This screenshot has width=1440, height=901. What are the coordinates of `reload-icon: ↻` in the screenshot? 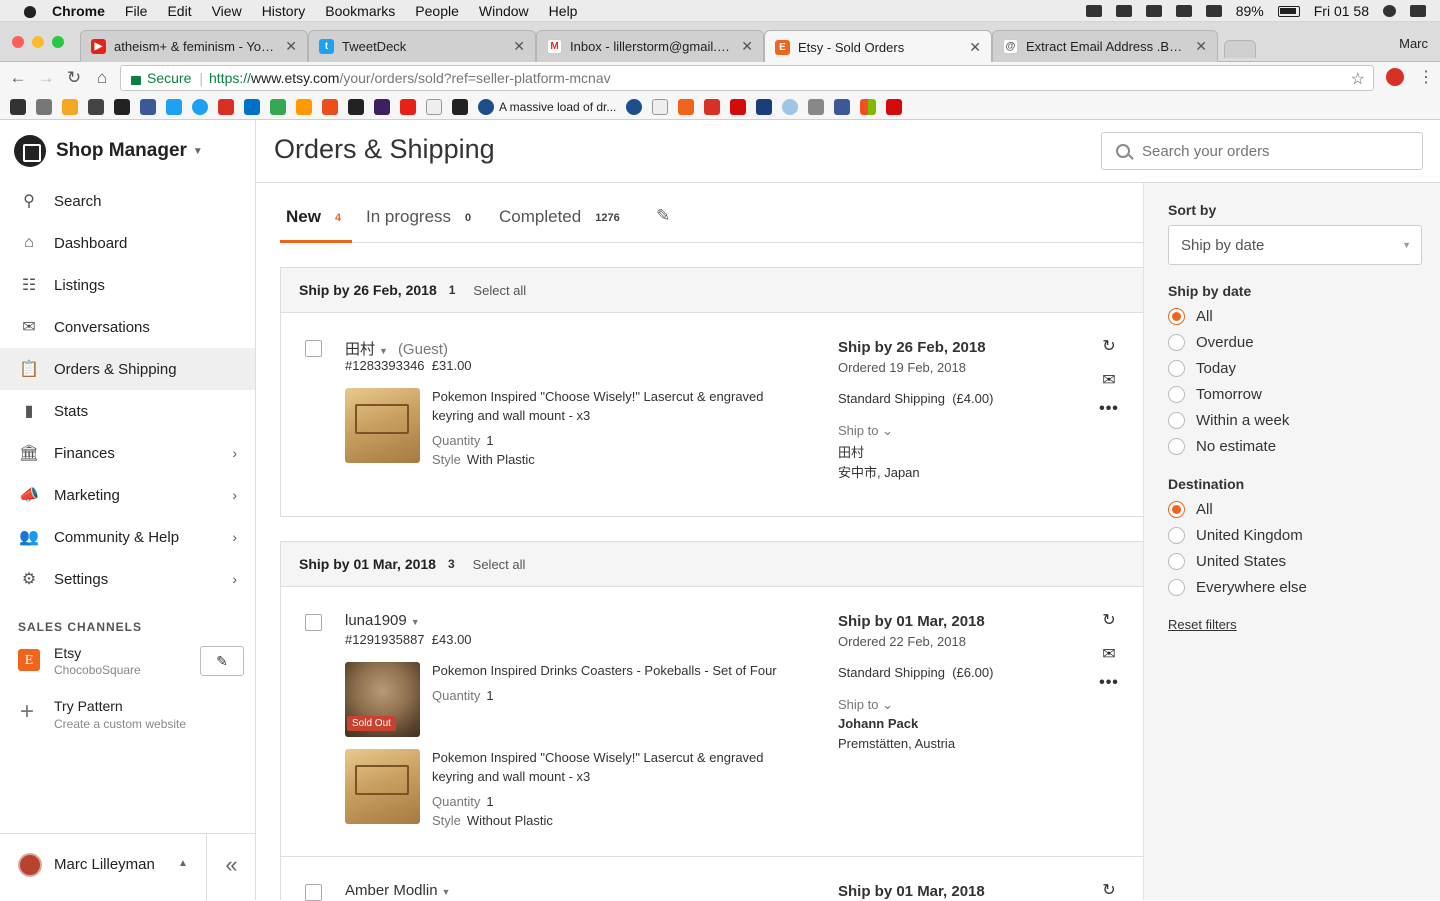 It's located at (74, 78).